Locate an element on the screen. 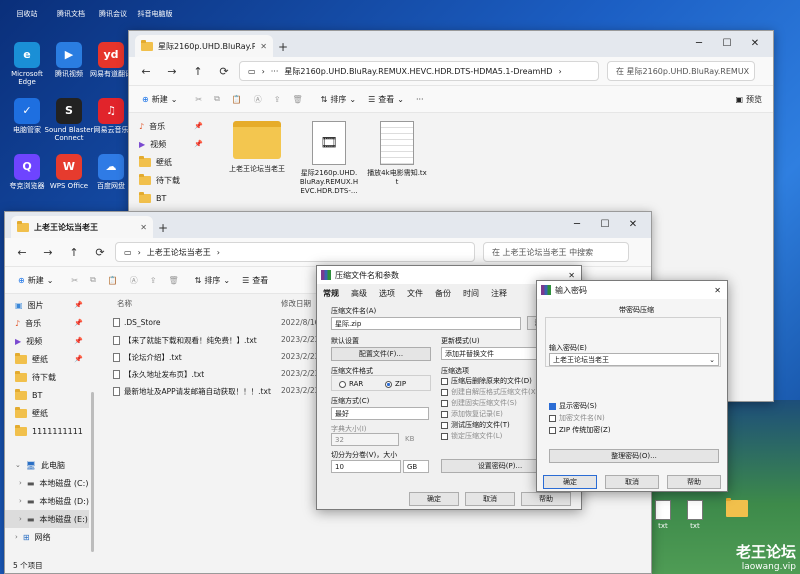 The image size is (800, 574). dialog-tab: 文件 is located at coordinates (415, 293).